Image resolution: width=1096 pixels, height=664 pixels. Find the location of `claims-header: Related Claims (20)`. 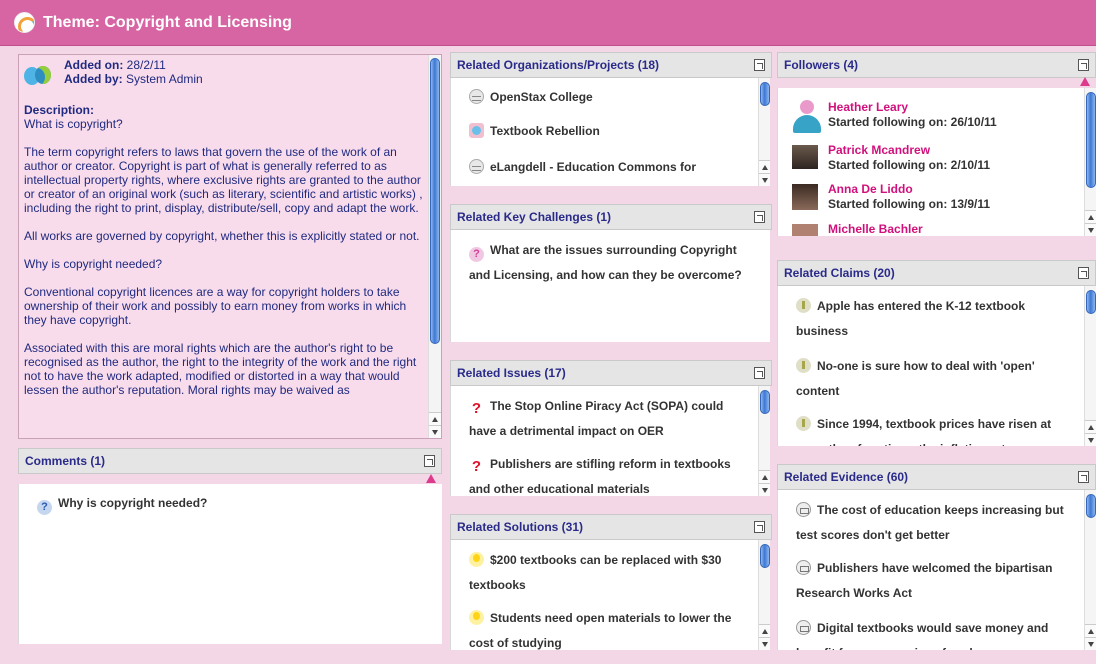

claims-header: Related Claims (20) is located at coordinates (936, 273).